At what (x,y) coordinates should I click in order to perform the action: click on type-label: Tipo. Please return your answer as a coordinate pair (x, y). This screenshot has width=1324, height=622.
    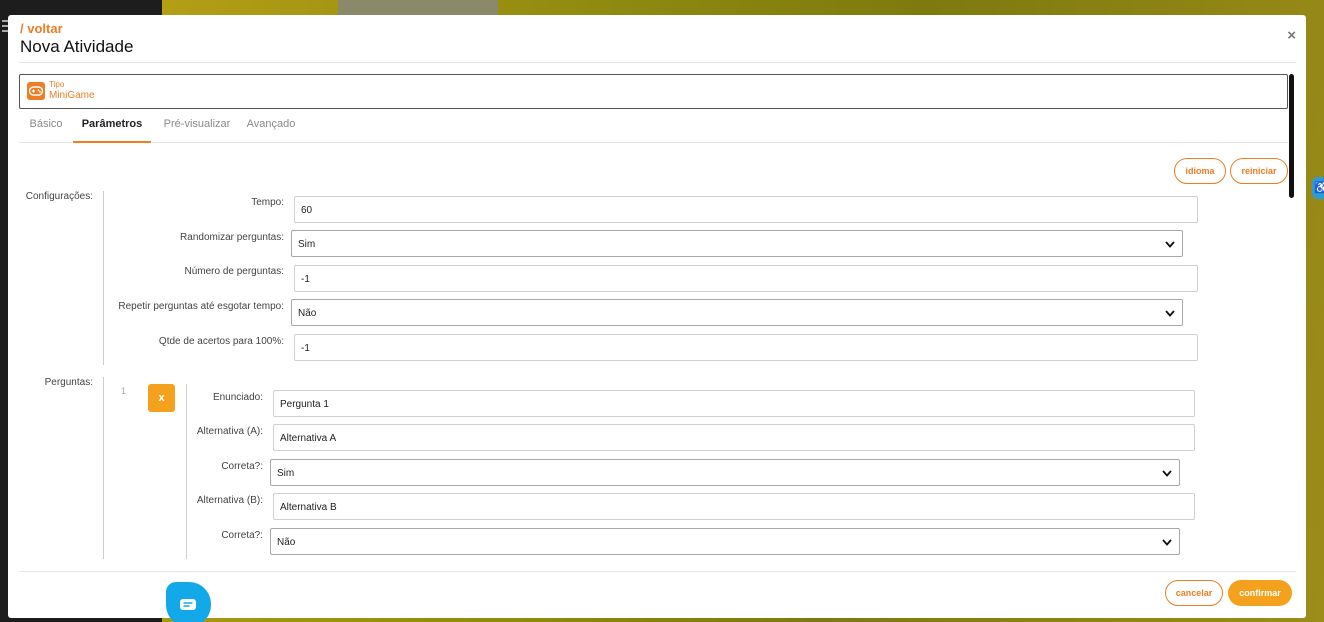
    Looking at the image, I should click on (57, 84).